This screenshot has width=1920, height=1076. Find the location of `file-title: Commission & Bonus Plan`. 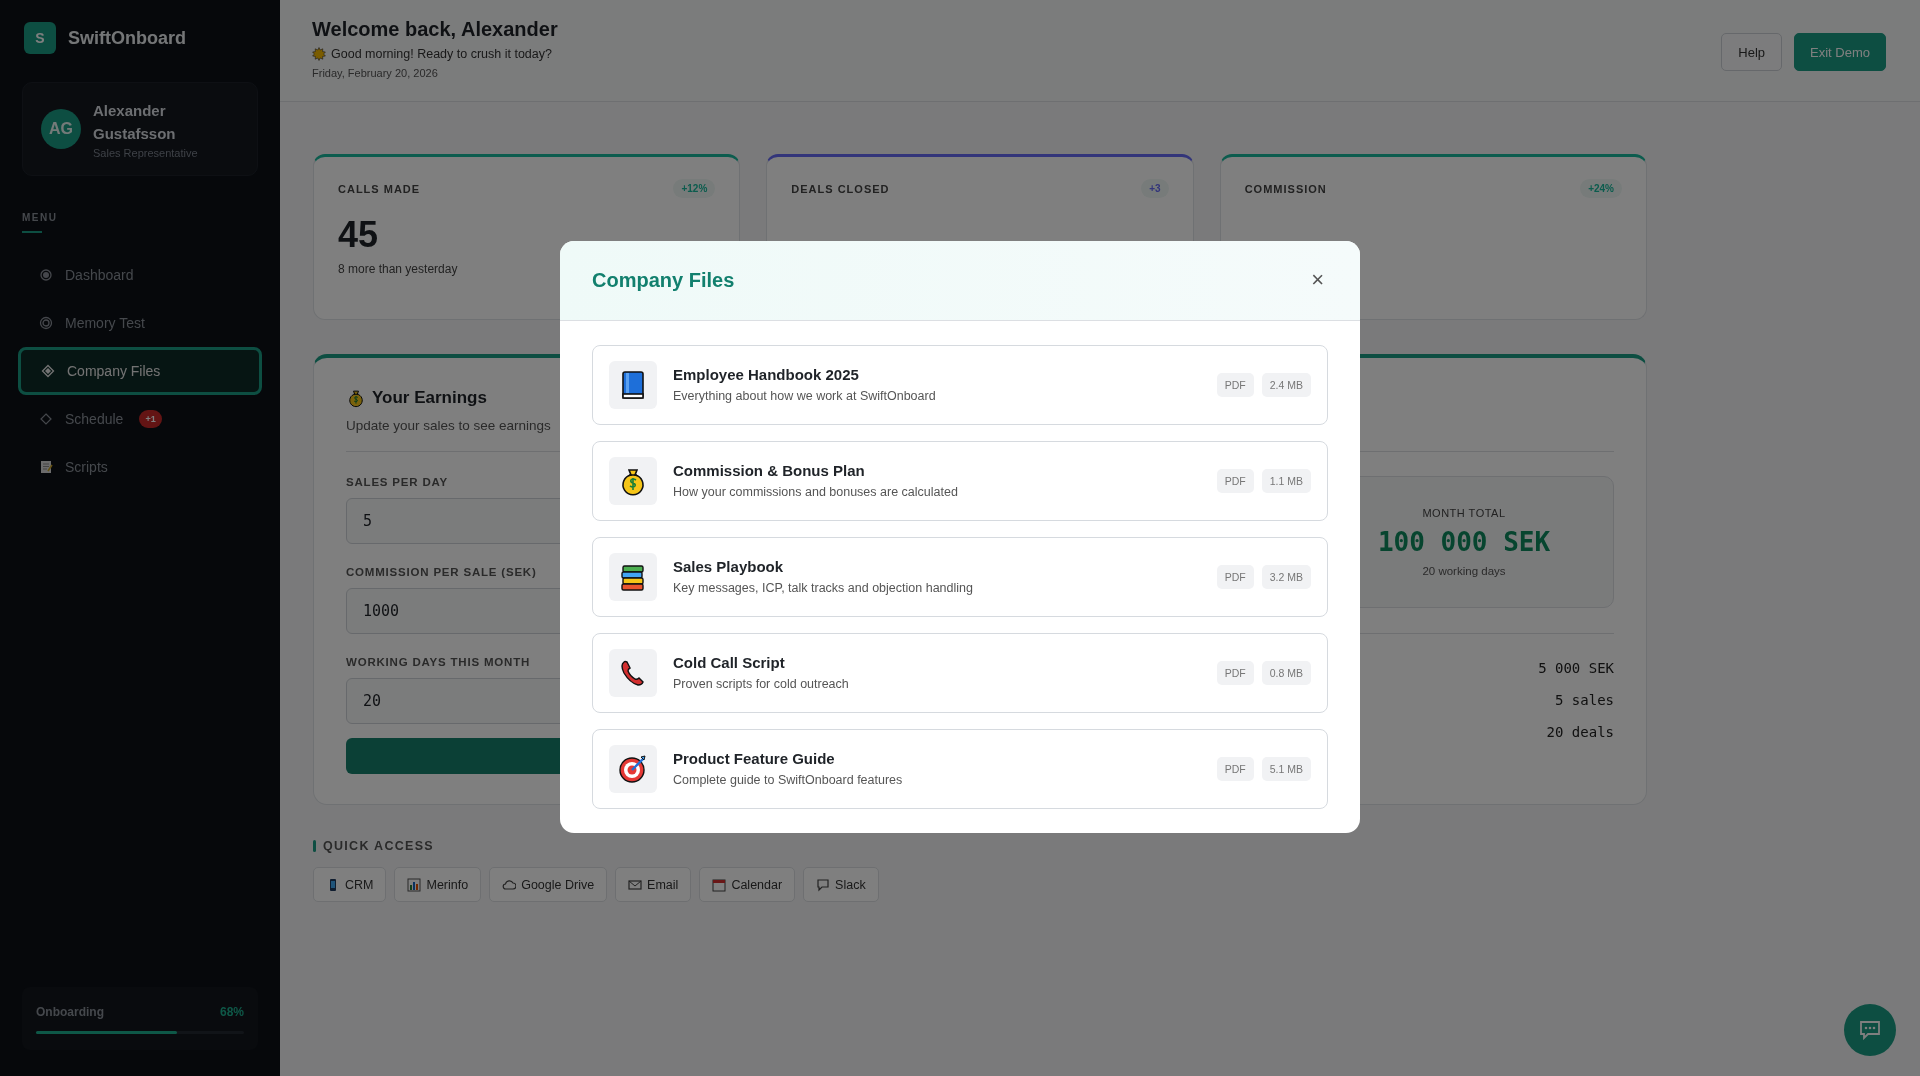

file-title: Commission & Bonus Plan is located at coordinates (769, 470).